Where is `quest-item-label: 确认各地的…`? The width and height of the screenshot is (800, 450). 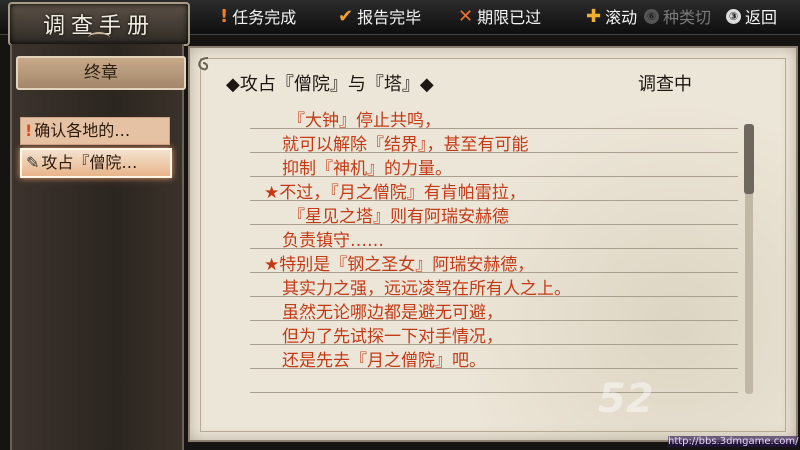
quest-item-label: 确认各地的… is located at coordinates (82, 130).